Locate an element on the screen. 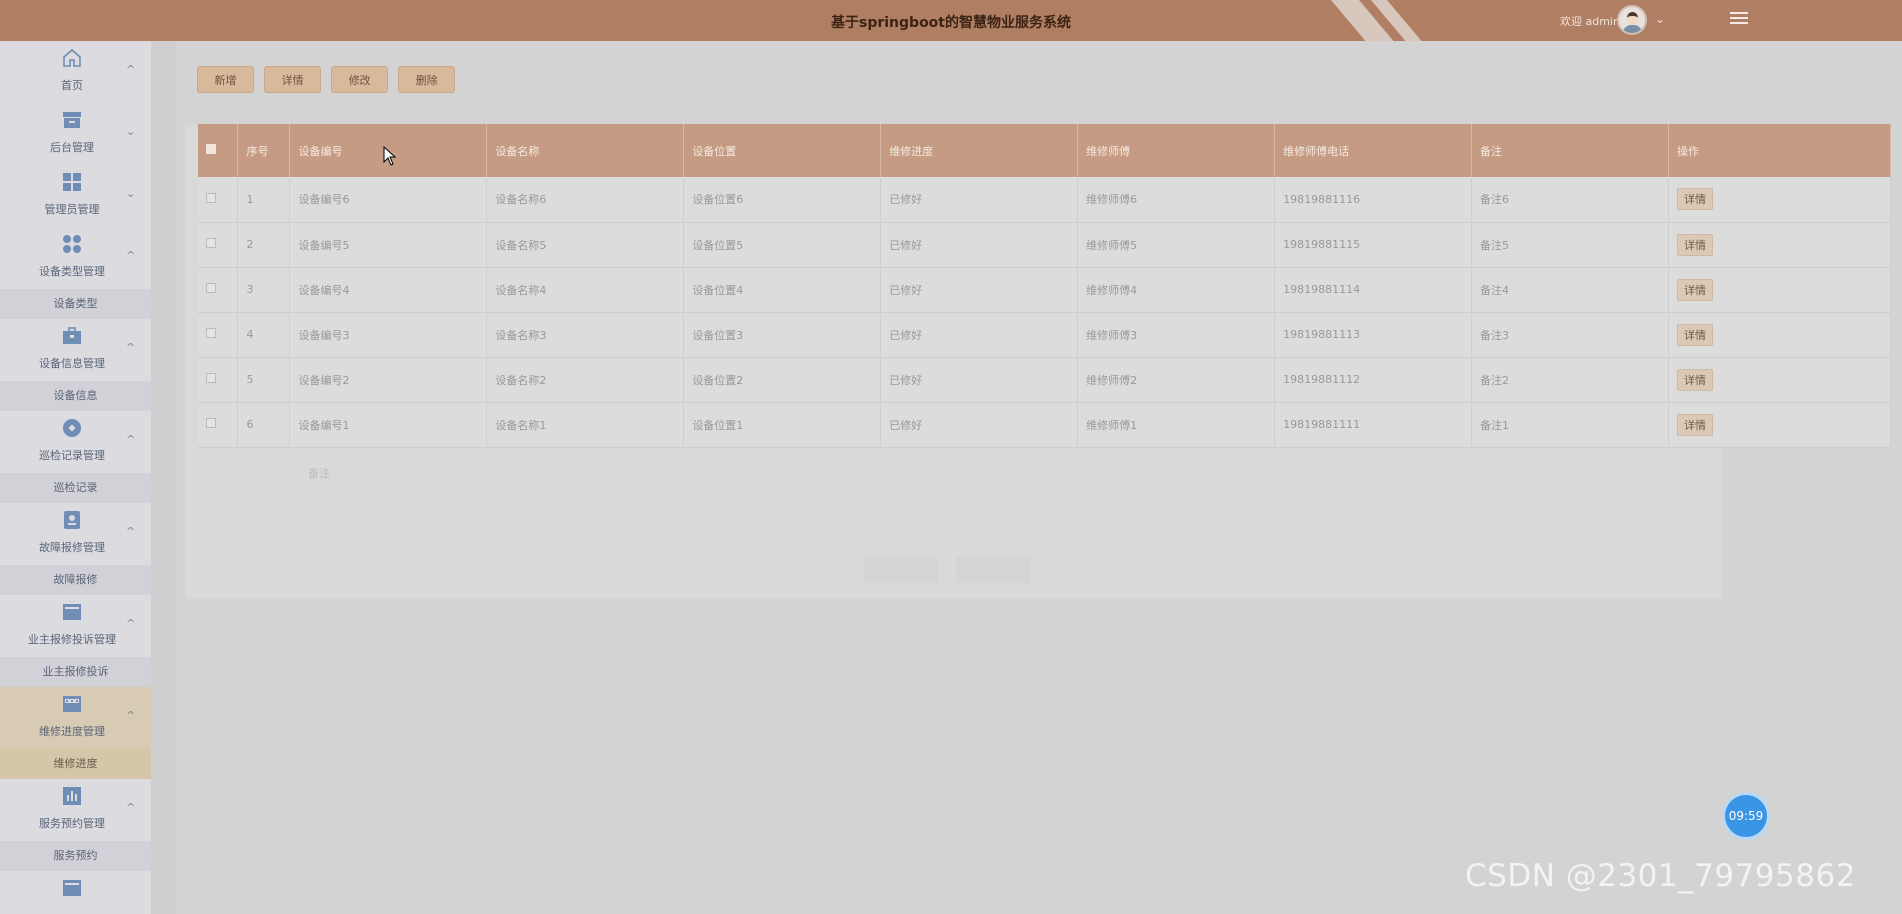 The image size is (1902, 914). add-button: 新增 is located at coordinates (225, 79).